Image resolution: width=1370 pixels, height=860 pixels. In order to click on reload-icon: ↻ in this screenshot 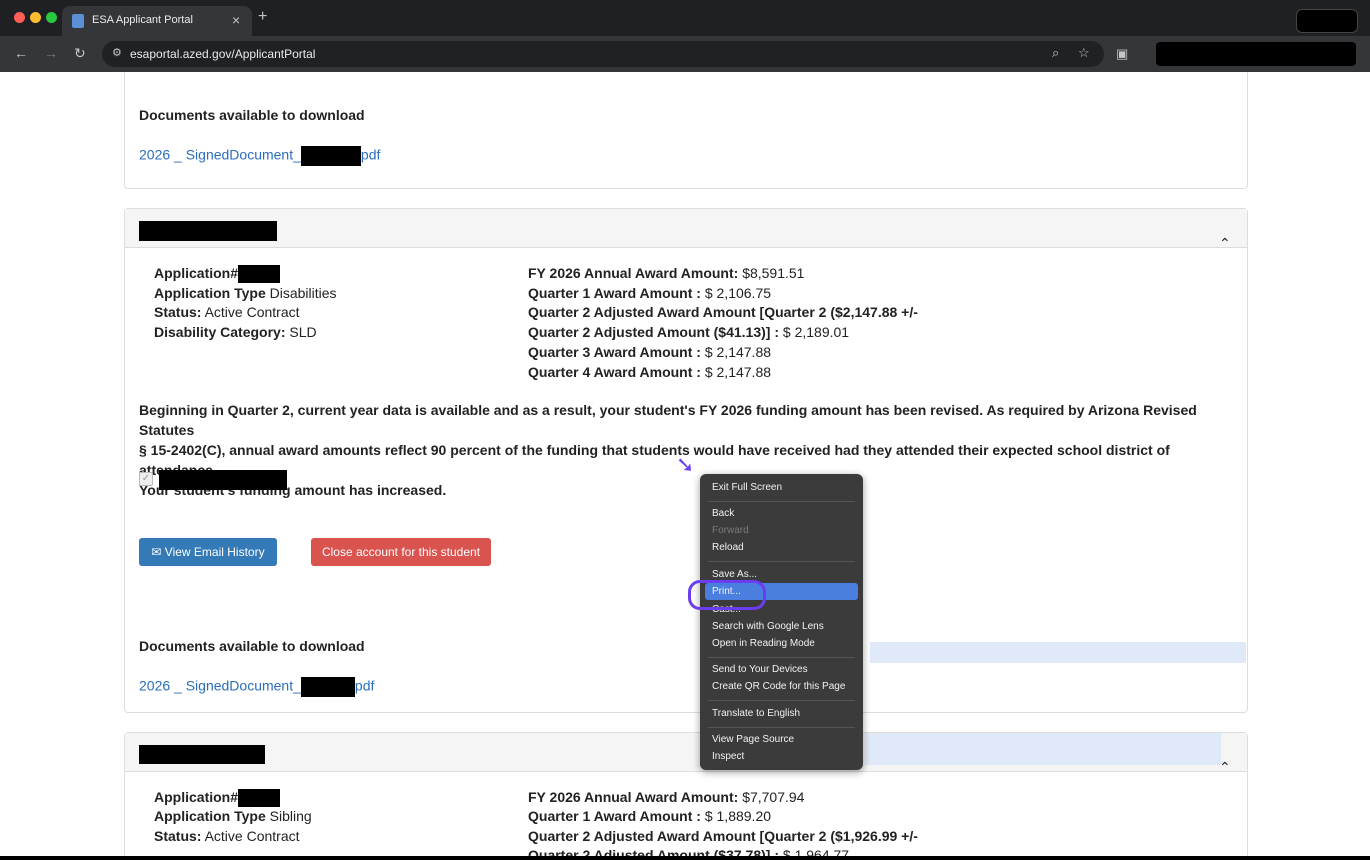, I will do `click(80, 53)`.